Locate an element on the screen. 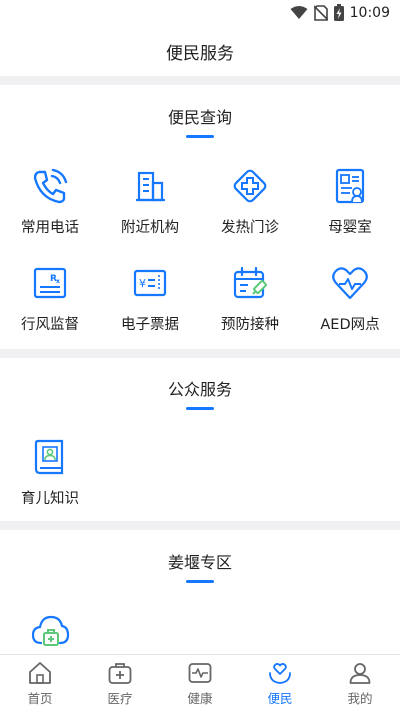  service-nursery-room: 母婴室 is located at coordinates (350, 201).